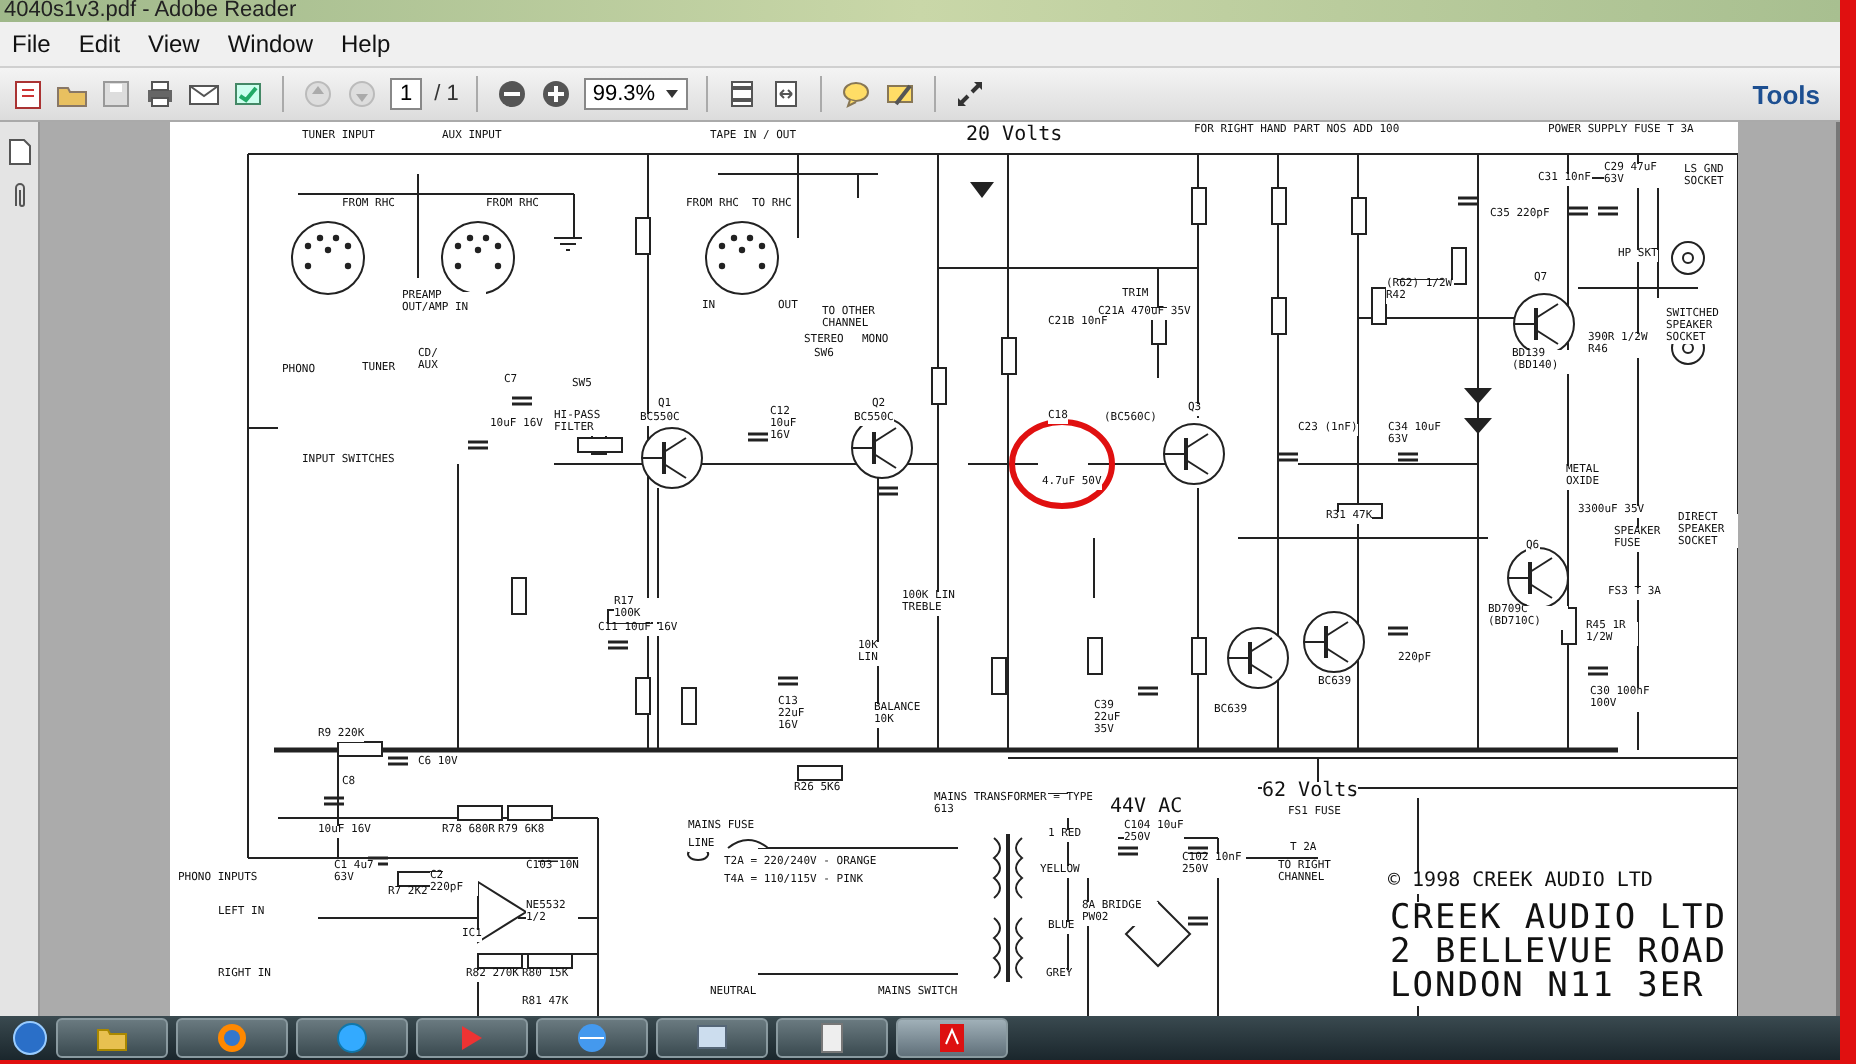  What do you see at coordinates (406, 94) in the screenshot?
I see `page-number-field: 1` at bounding box center [406, 94].